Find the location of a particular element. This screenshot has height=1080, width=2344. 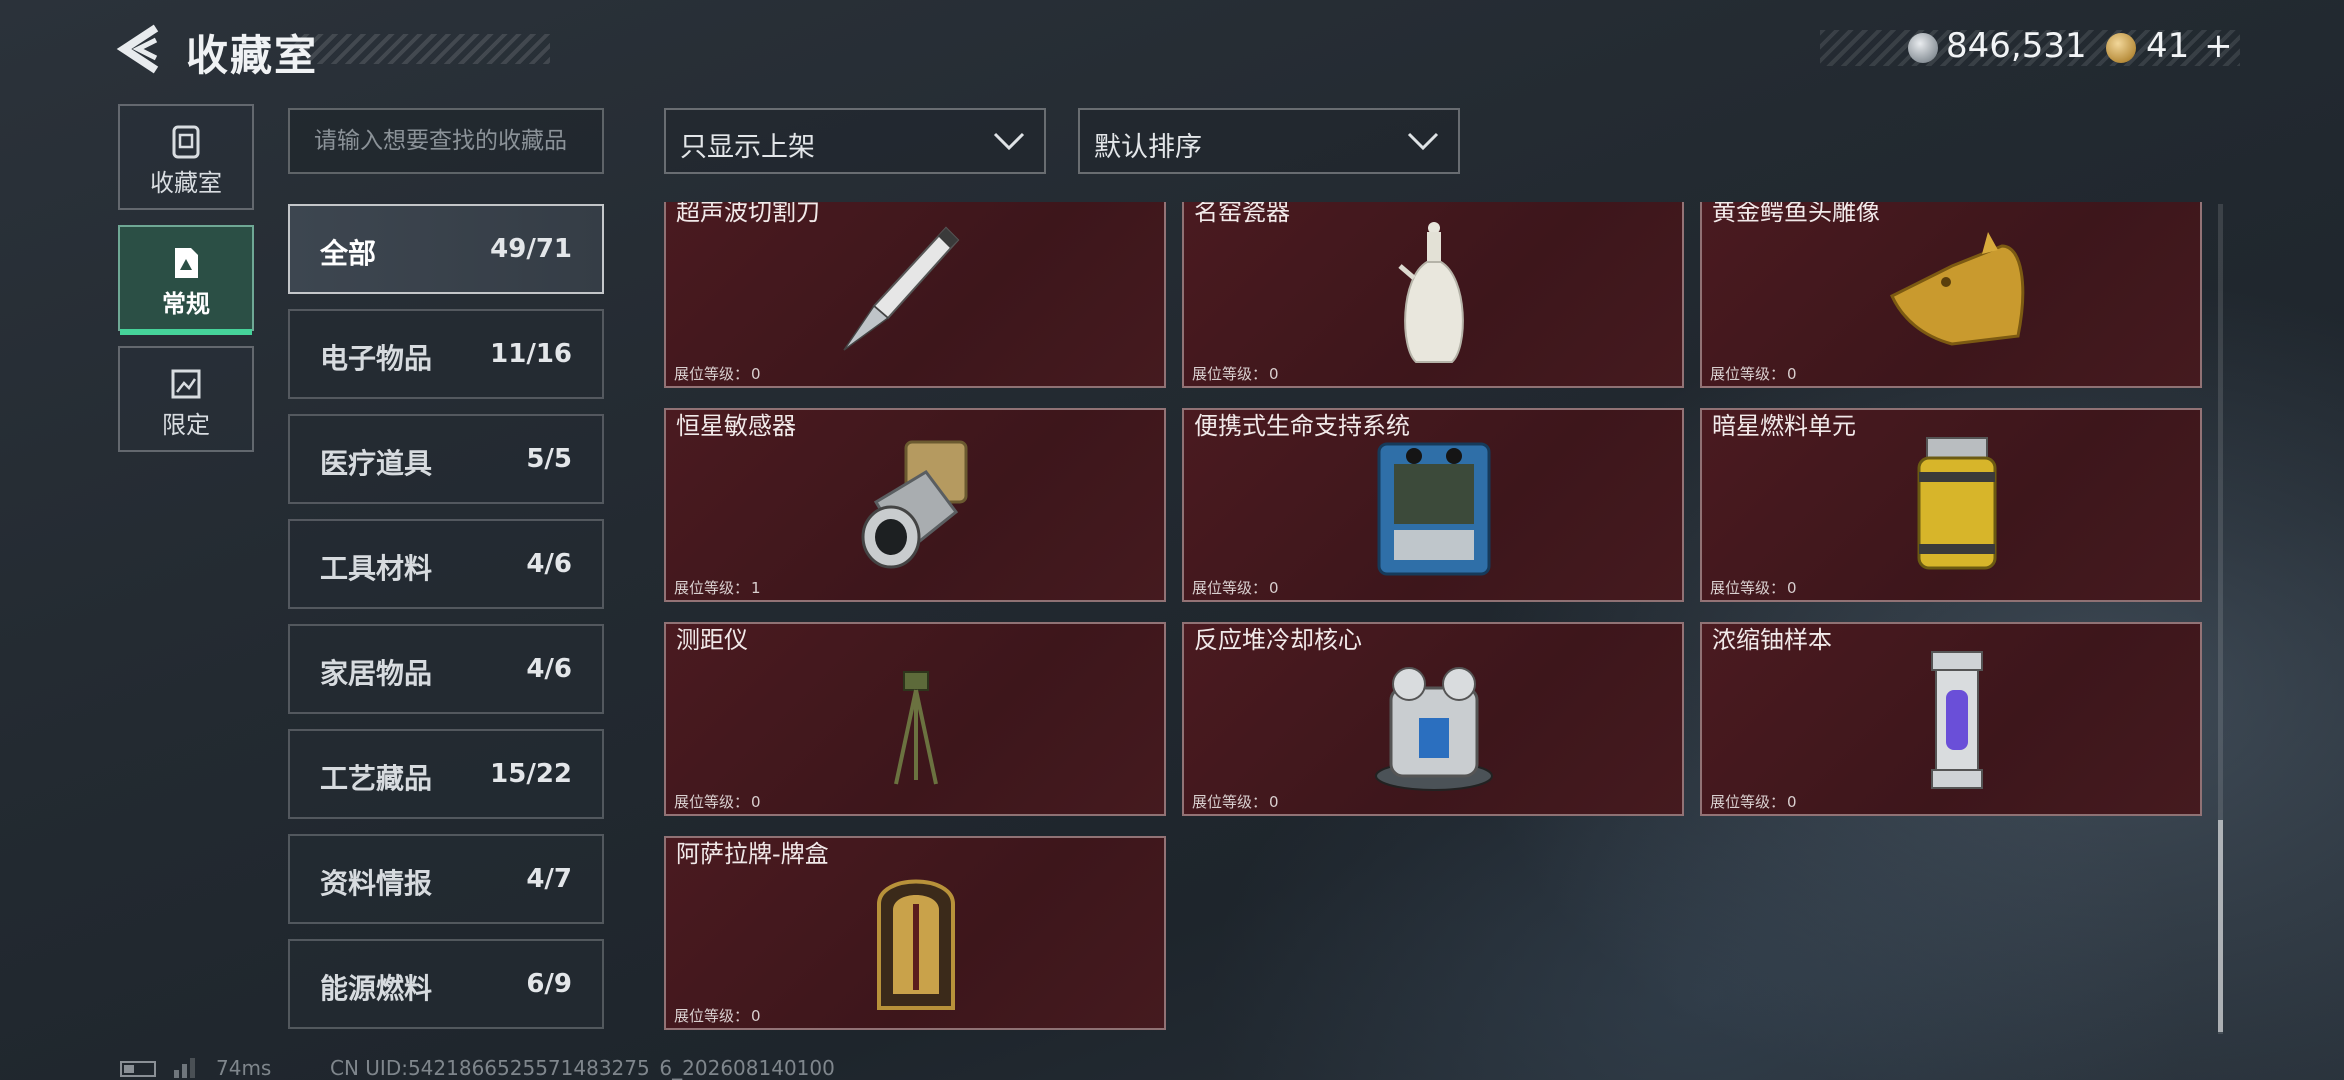

currency-gold-value: 41 is located at coordinates (2168, 46).